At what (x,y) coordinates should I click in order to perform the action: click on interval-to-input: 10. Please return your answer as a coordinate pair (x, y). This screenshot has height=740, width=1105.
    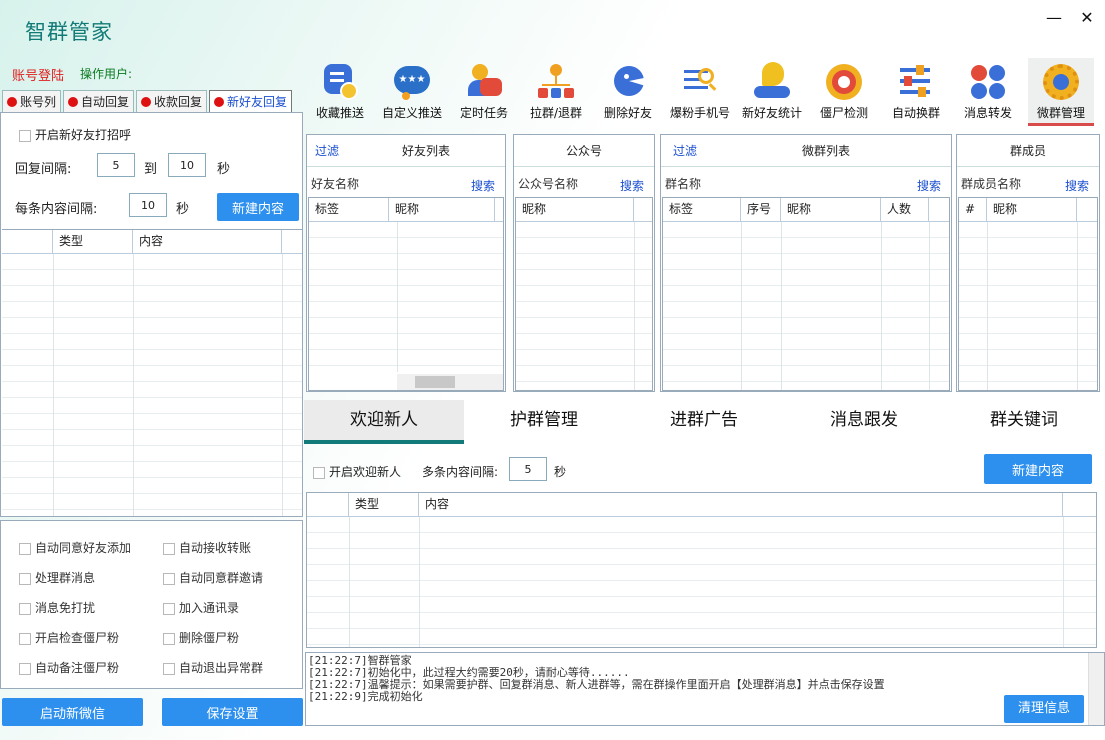
    Looking at the image, I should click on (187, 165).